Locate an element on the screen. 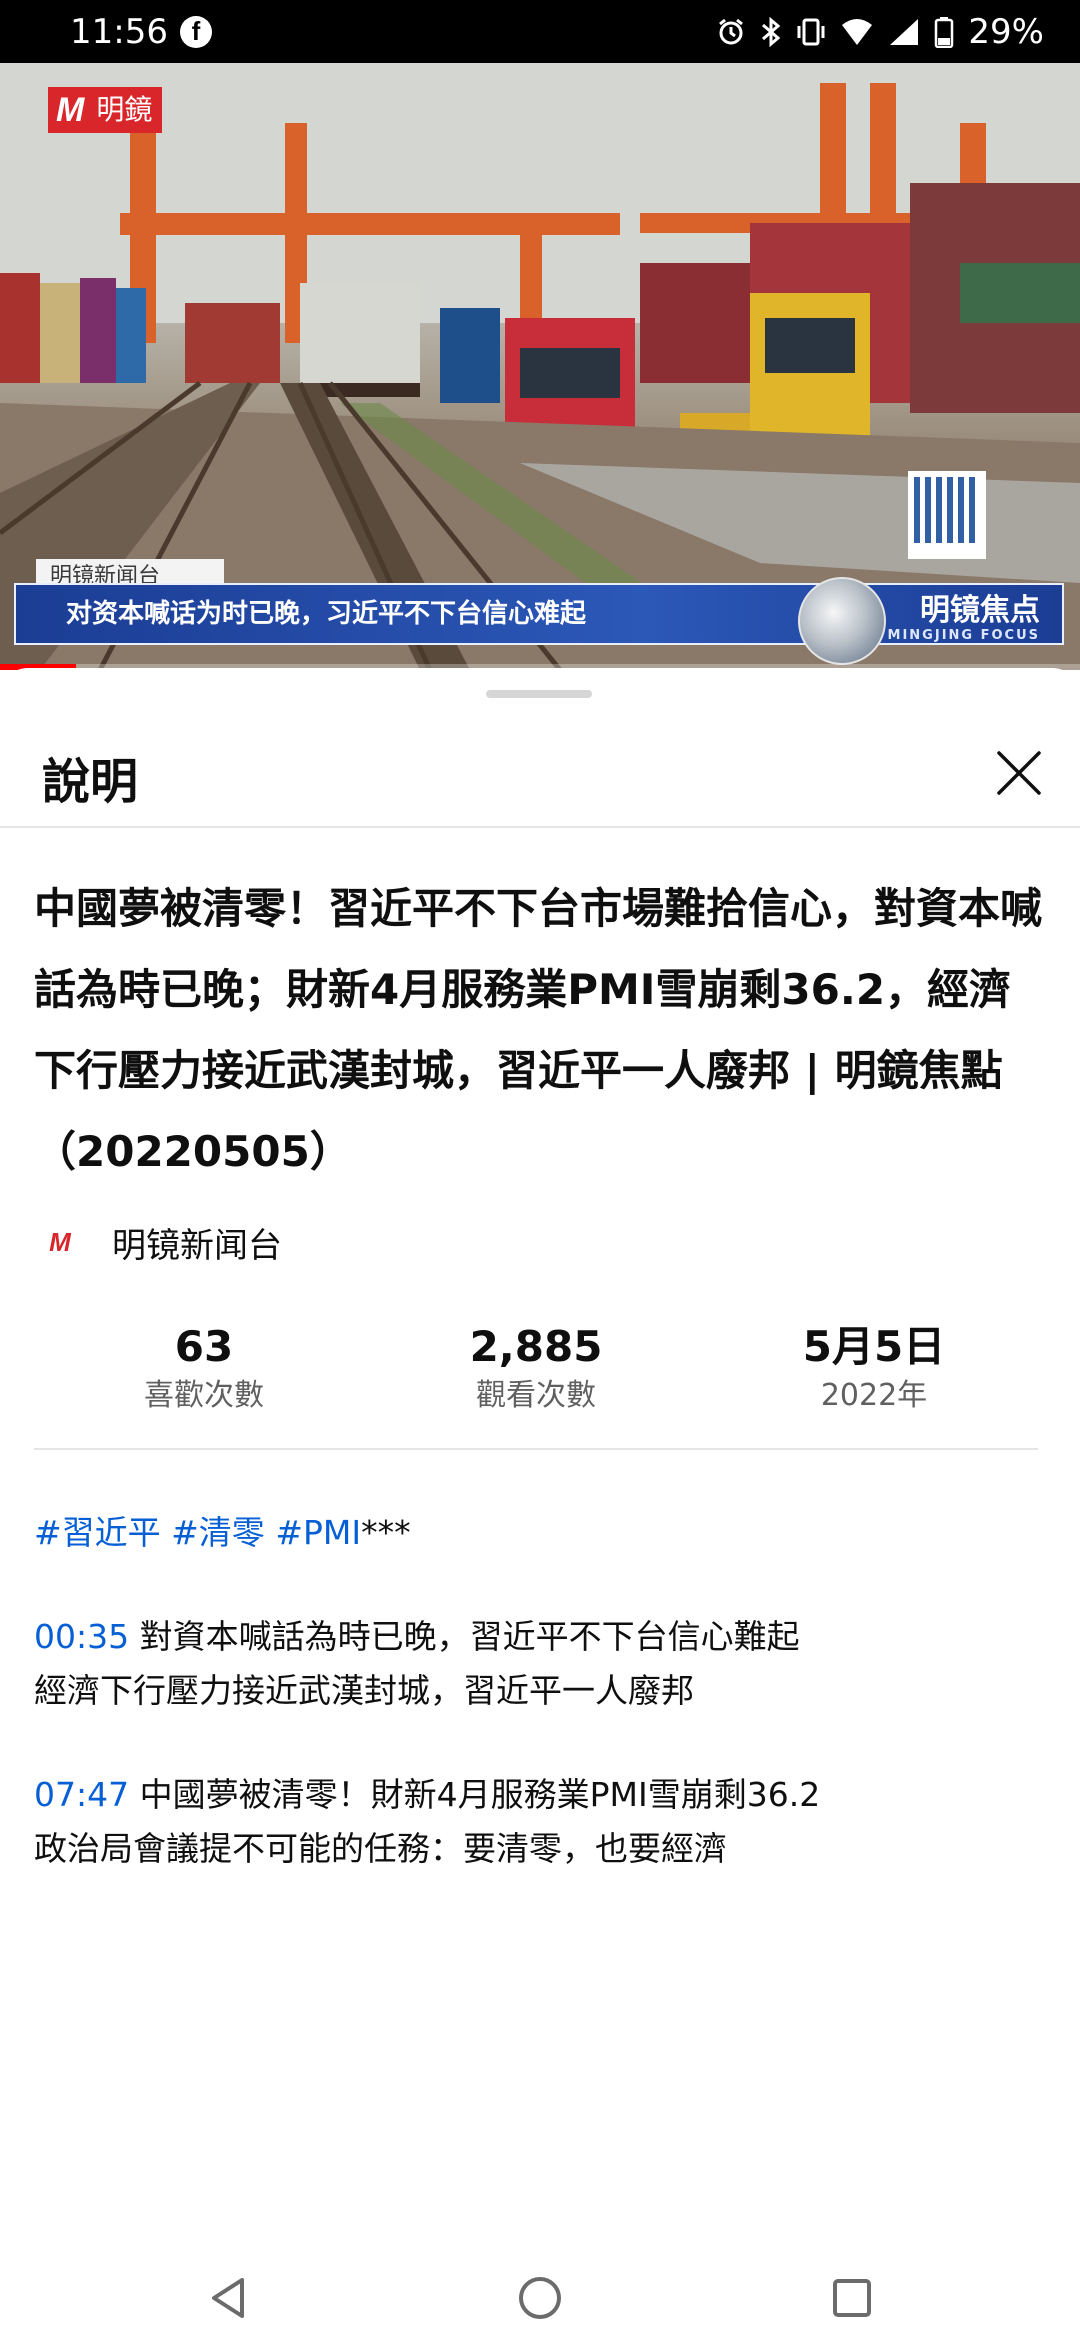  back-icon is located at coordinates (228, 2298).